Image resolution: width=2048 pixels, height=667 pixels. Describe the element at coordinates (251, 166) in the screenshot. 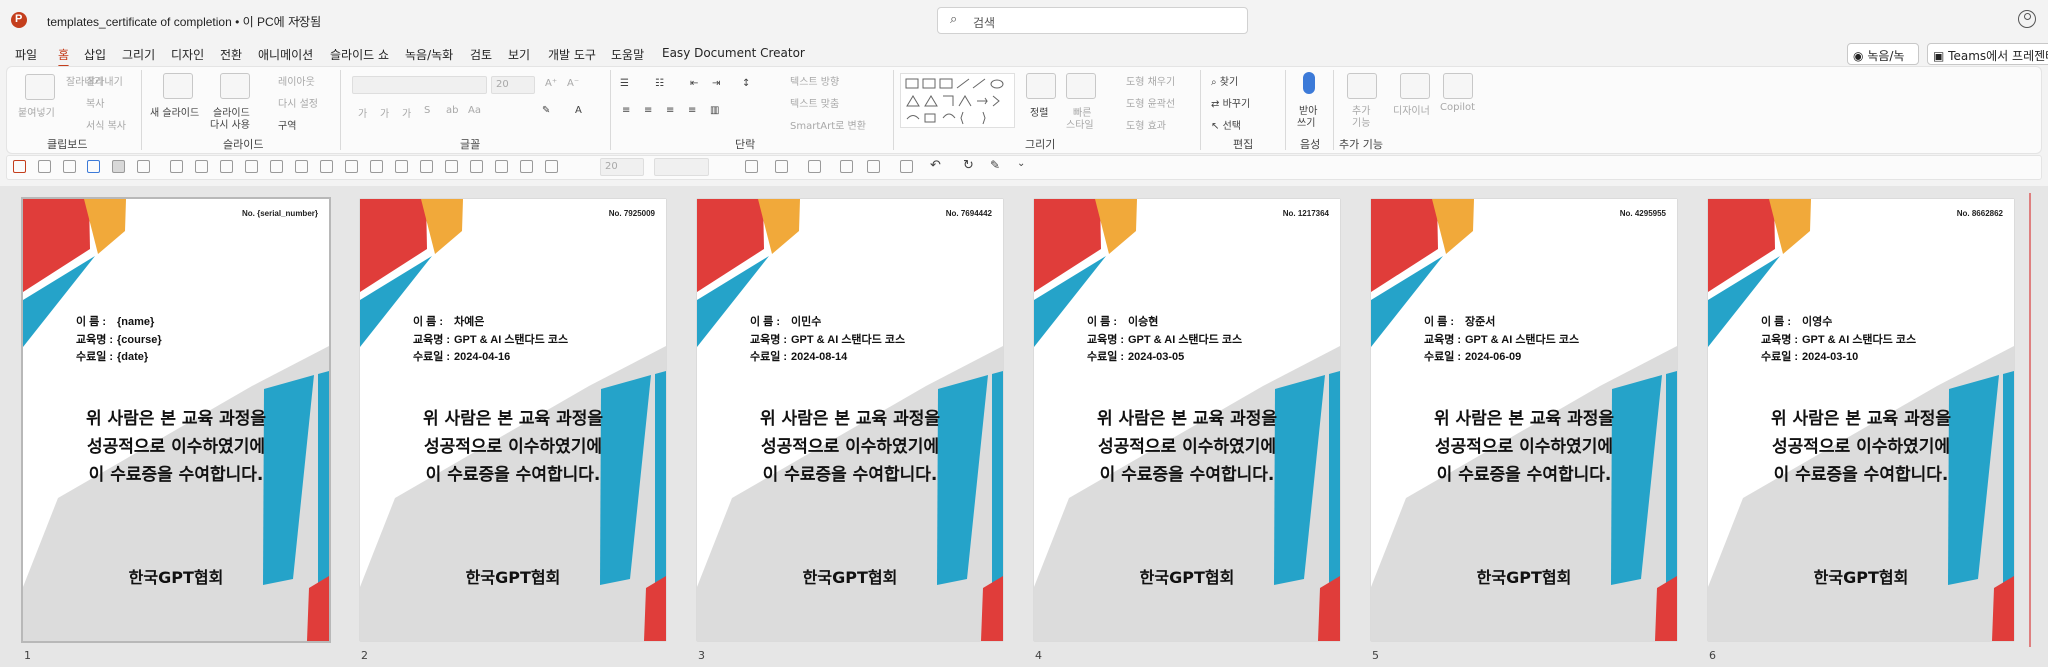

I see `frame-icon` at that location.